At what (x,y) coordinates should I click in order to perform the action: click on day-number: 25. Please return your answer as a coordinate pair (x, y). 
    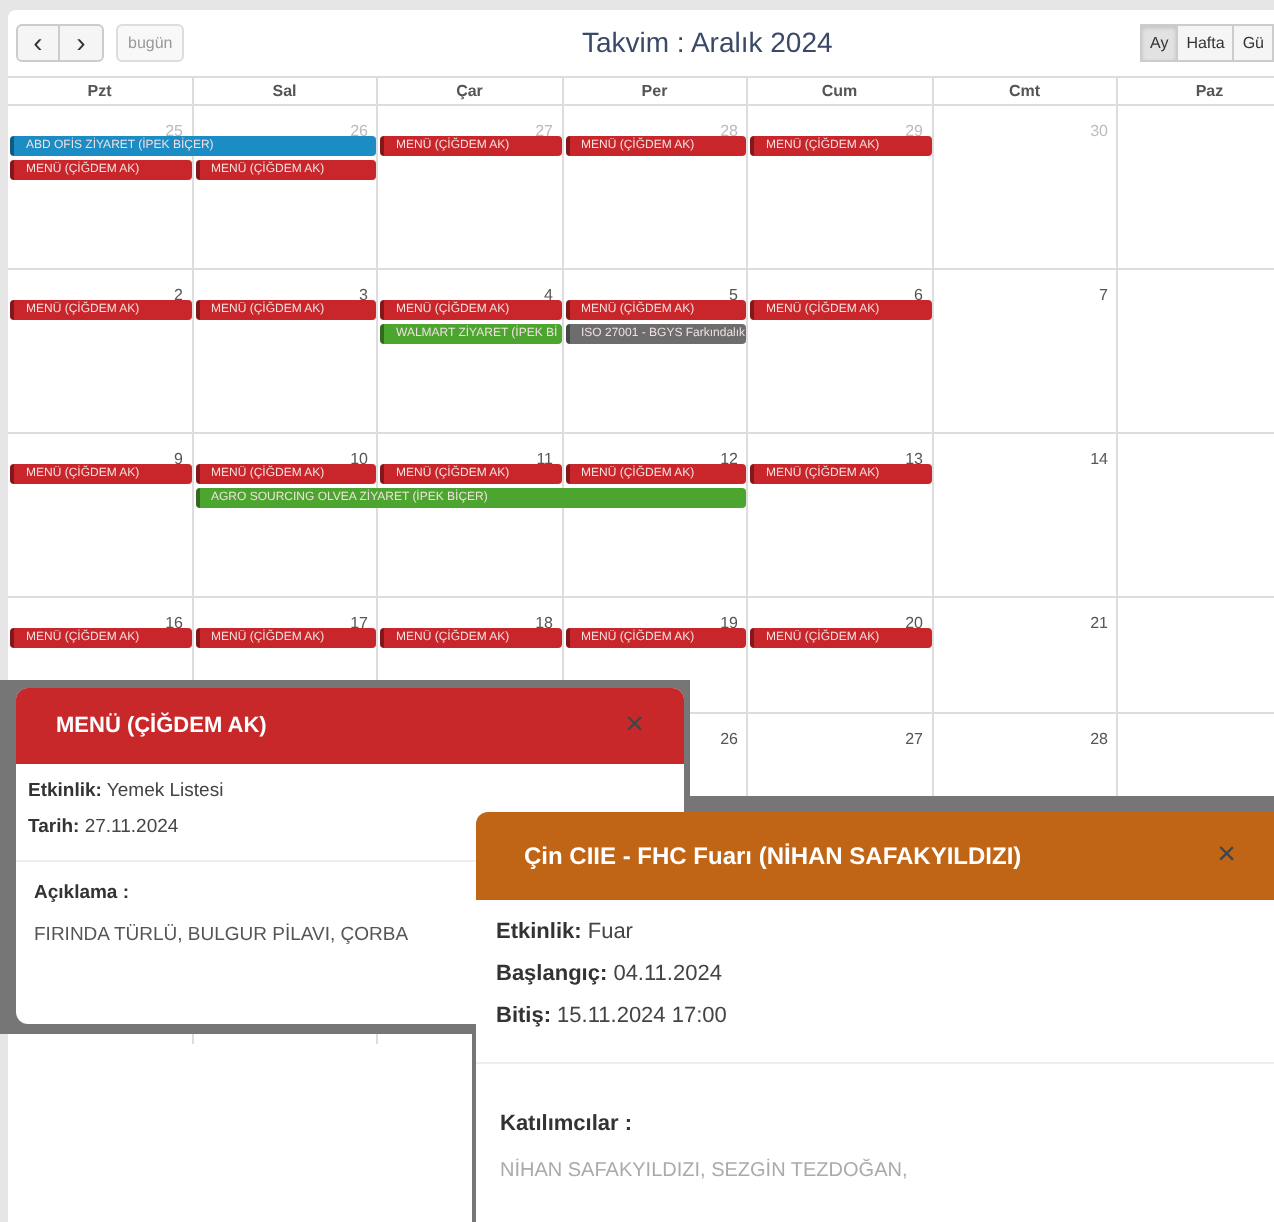
    Looking at the image, I should click on (174, 131).